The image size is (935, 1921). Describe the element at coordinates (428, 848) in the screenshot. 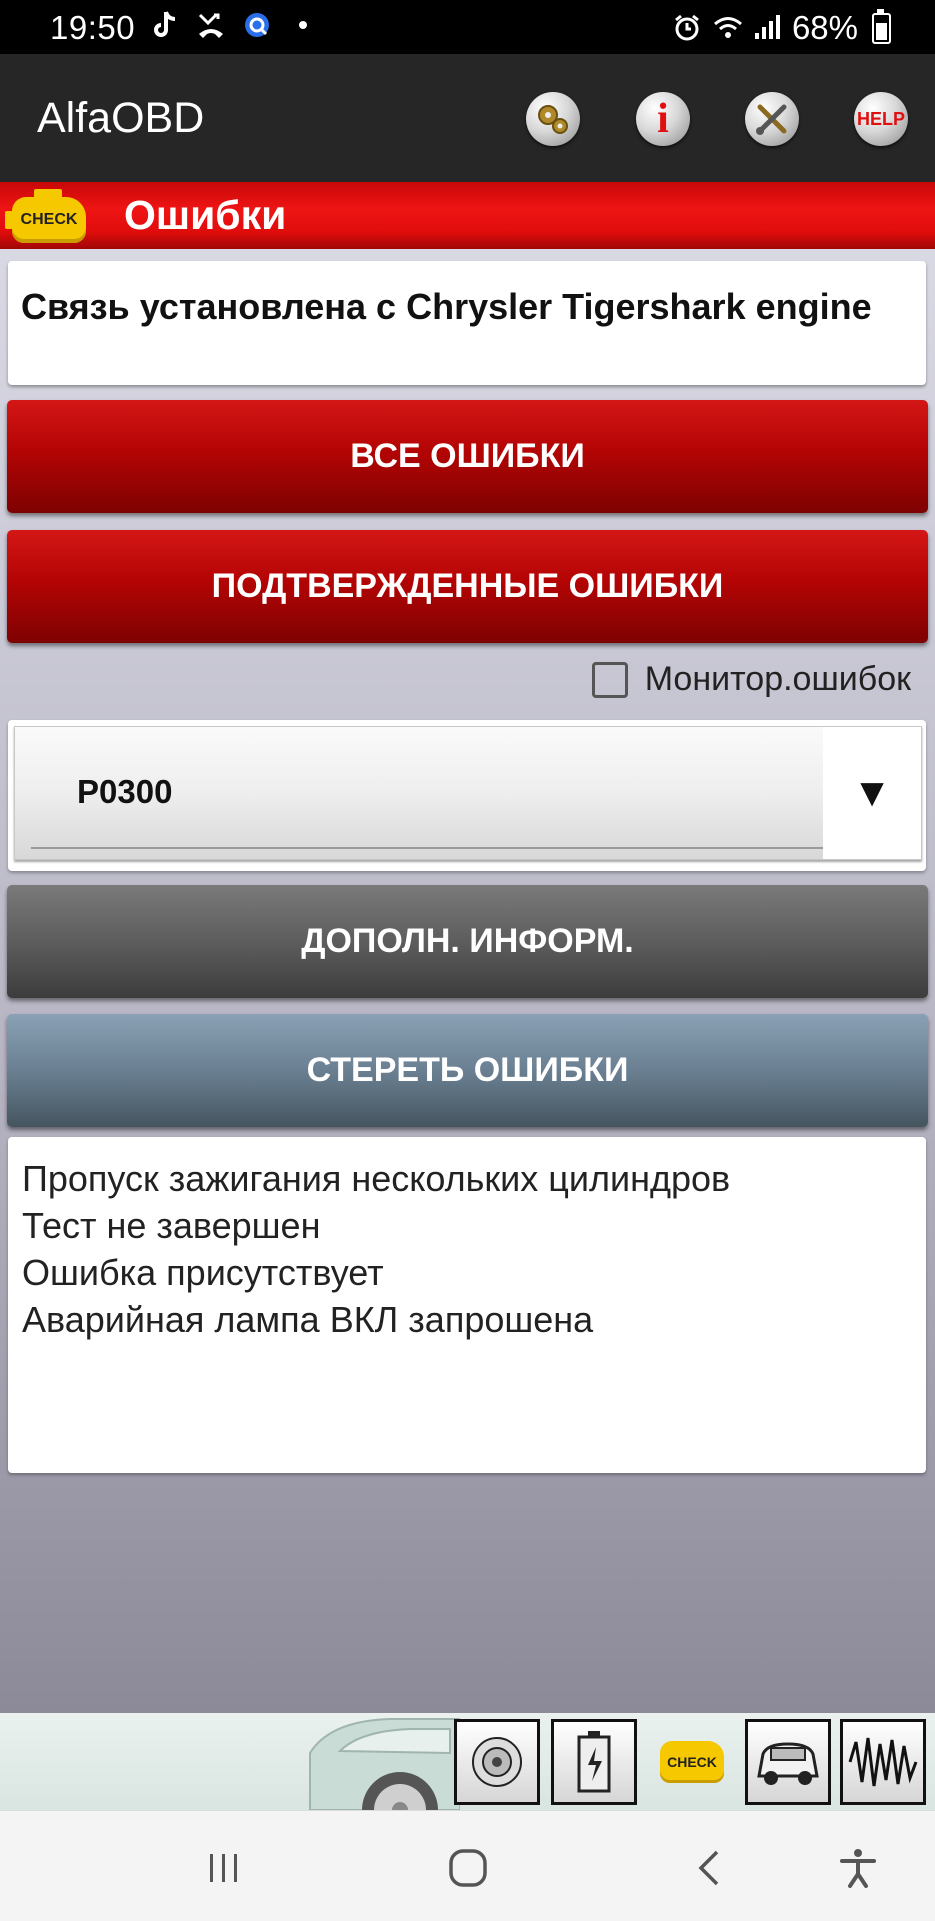

I see `select-underline` at that location.